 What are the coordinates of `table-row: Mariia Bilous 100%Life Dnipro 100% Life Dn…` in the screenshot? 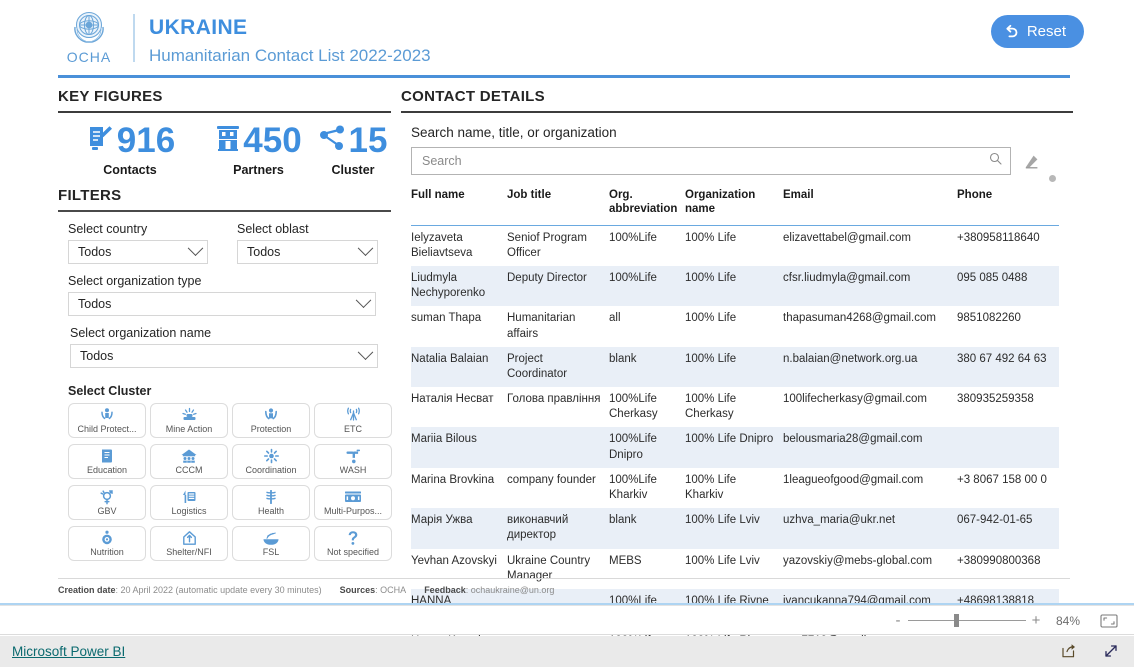 It's located at (735, 447).